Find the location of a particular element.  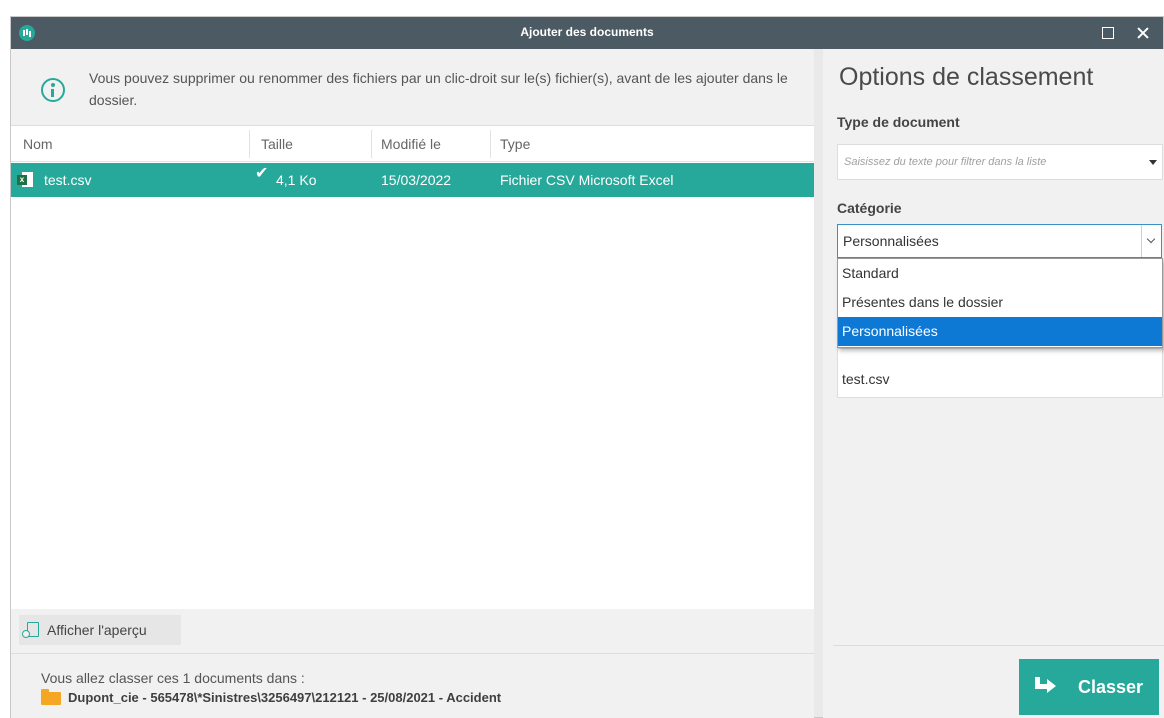

file-name: test.csv is located at coordinates (68, 180).